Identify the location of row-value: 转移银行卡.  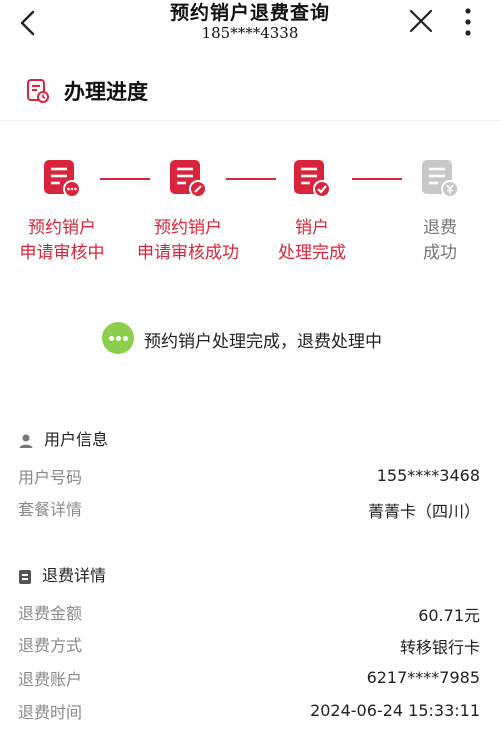
(439, 647).